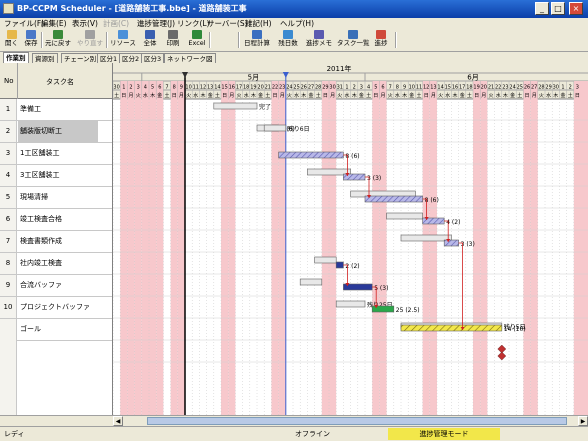 This screenshot has width=588, height=441. I want to click on menu-edit: 編集(E), so click(54, 23).